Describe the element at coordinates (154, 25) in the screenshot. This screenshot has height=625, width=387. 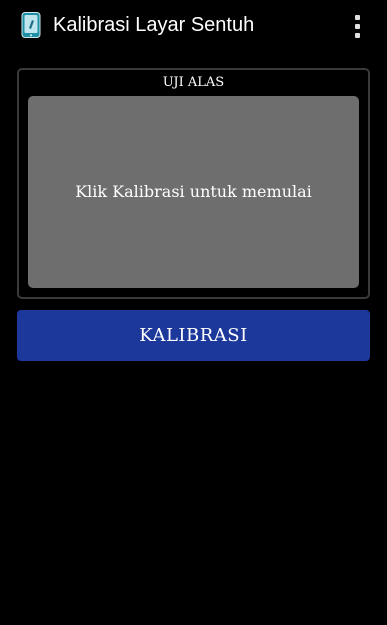
I see `app-title: Kalibrasi Layar Sentuh` at that location.